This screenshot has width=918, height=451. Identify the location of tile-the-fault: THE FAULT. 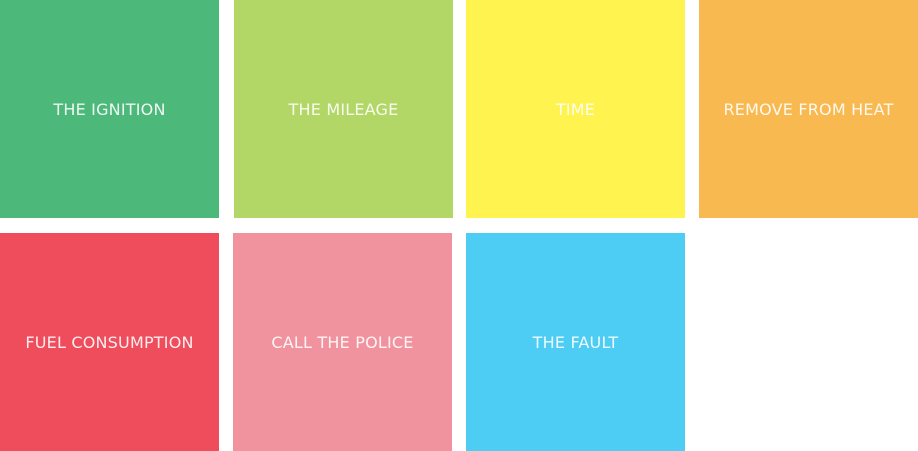
(575, 342).